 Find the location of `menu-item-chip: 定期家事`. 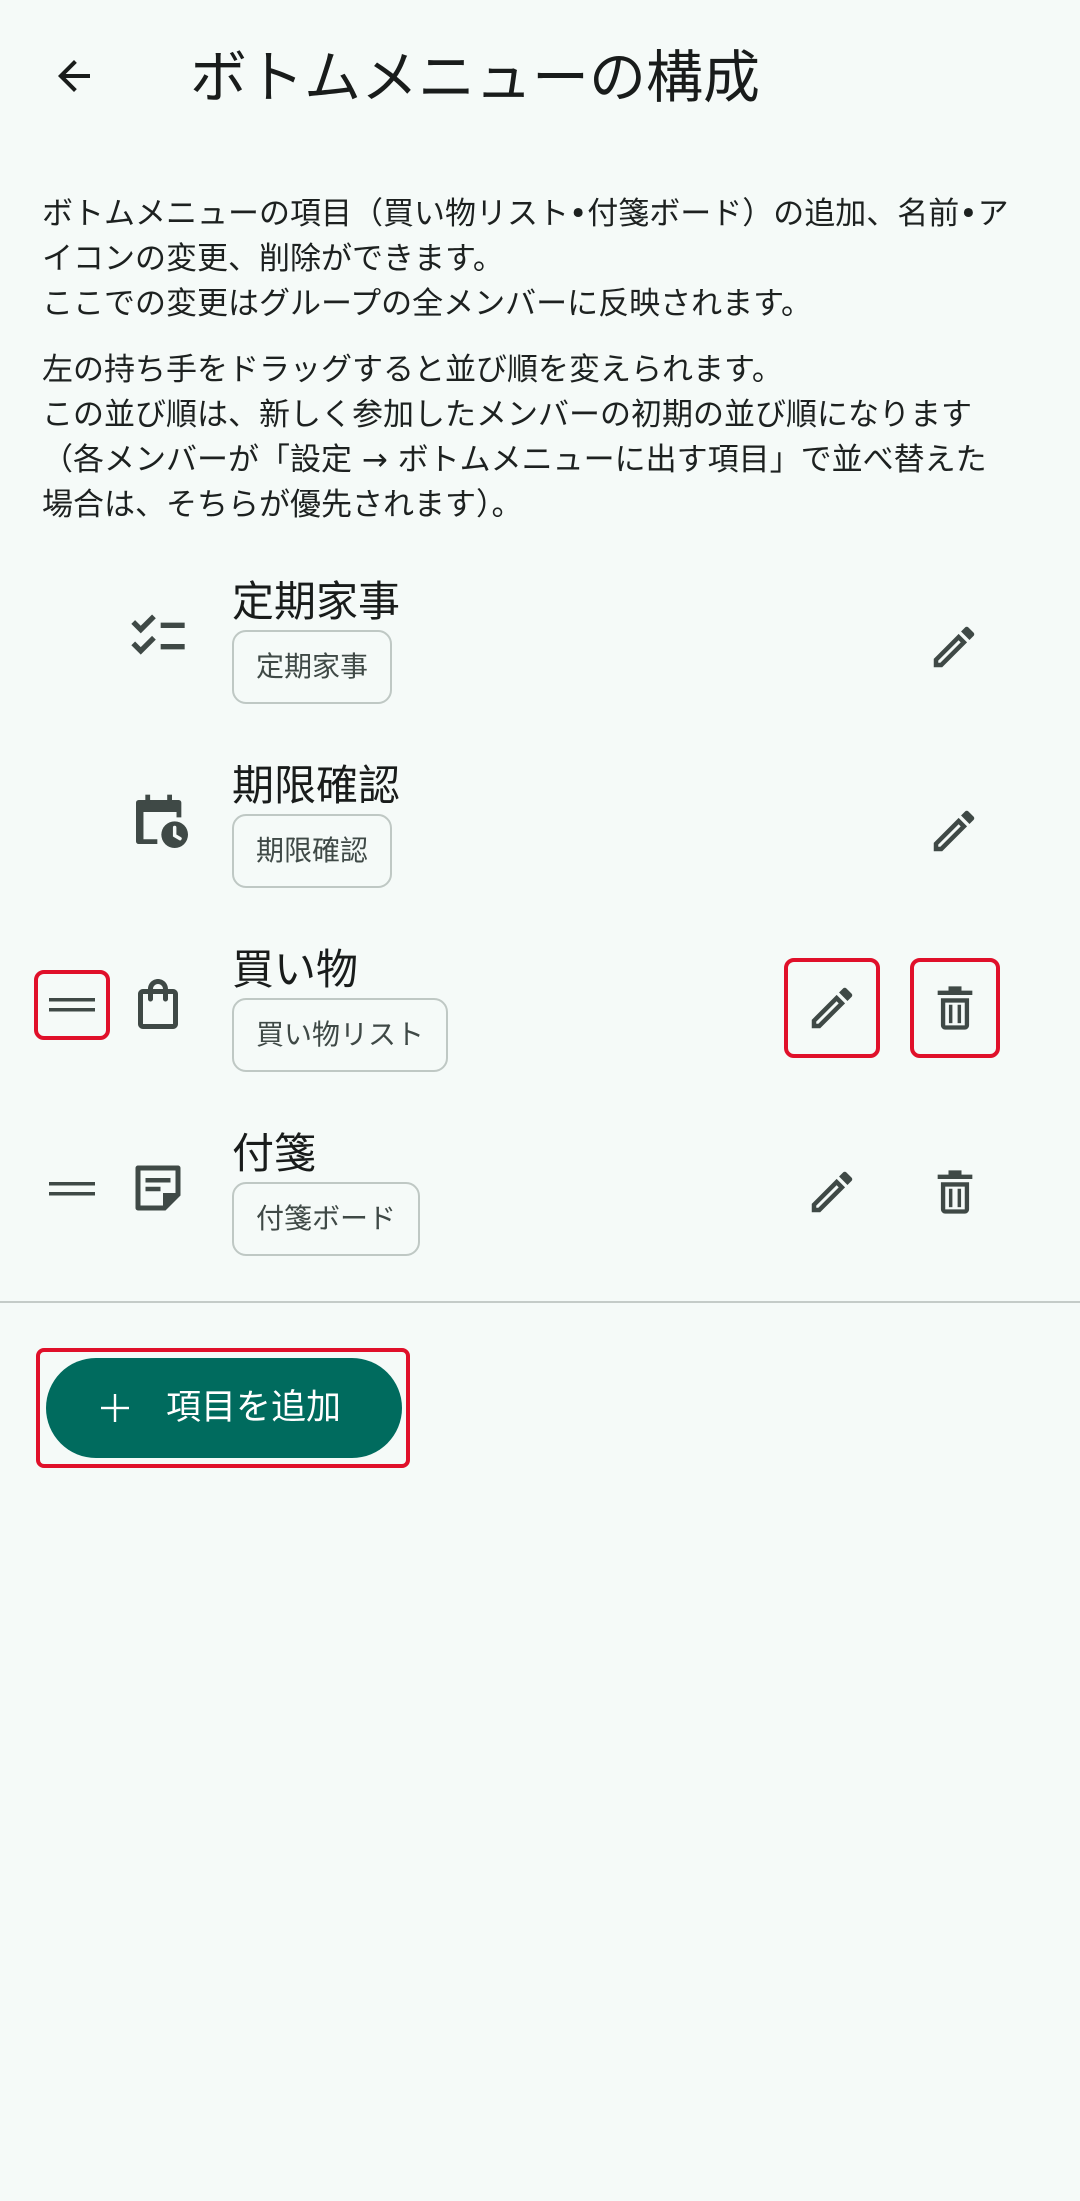

menu-item-chip: 定期家事 is located at coordinates (312, 667).